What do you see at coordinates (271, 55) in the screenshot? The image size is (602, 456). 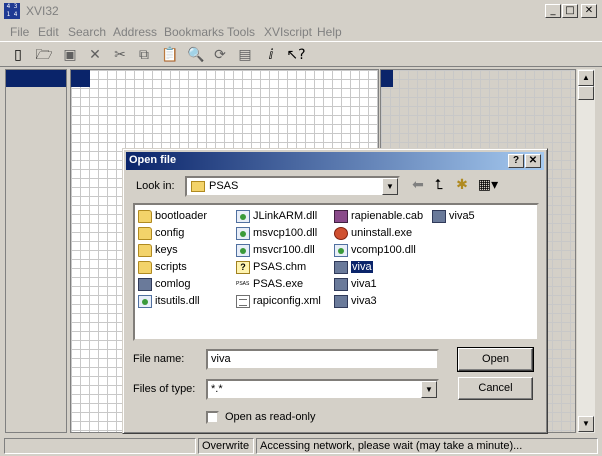 I see `info-icon: ⅈ` at bounding box center [271, 55].